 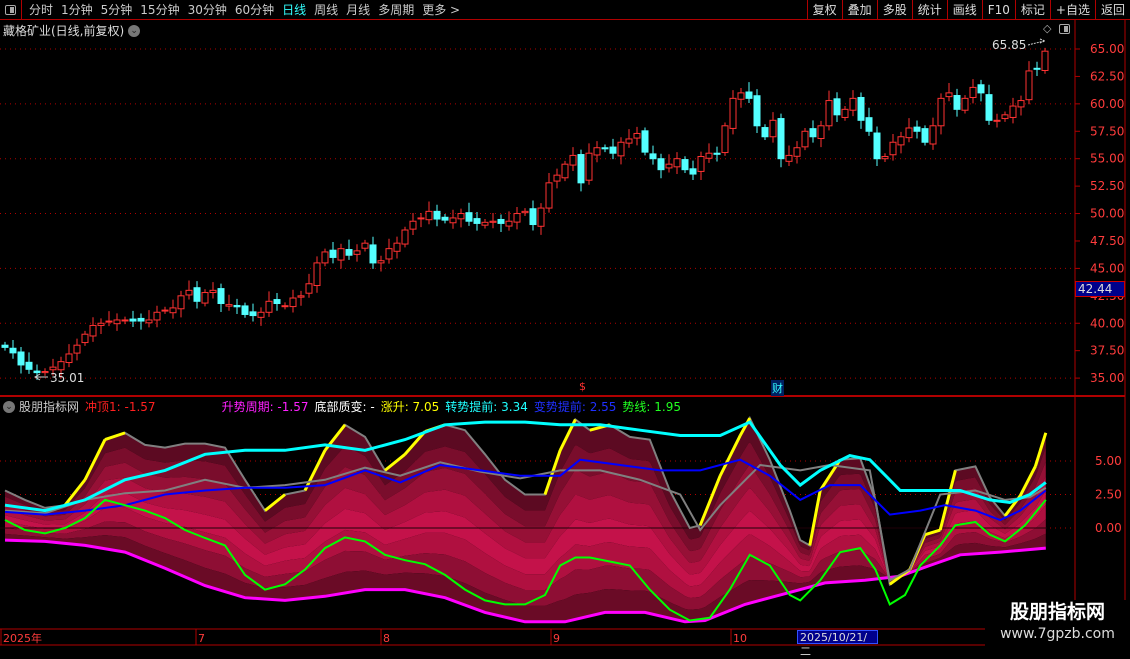 What do you see at coordinates (254, 9) in the screenshot?
I see `period-tab-5: 60分钟` at bounding box center [254, 9].